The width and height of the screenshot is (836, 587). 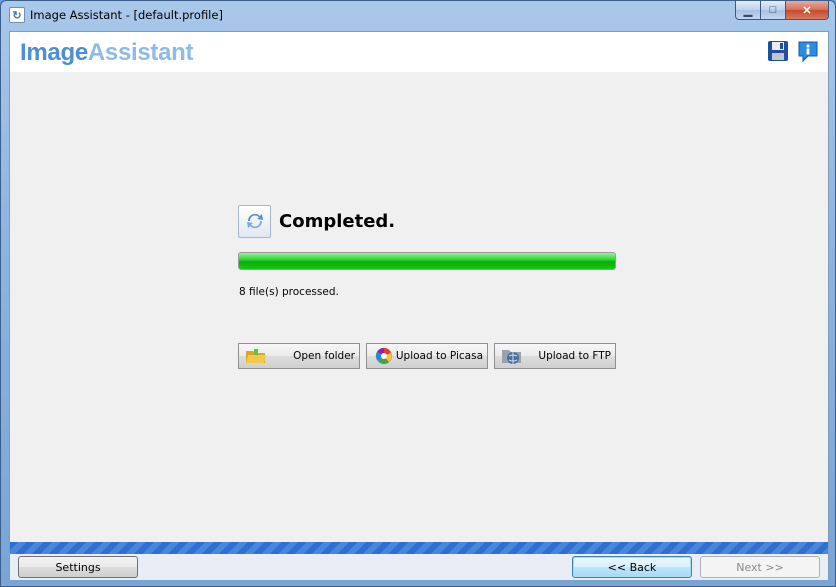 I want to click on status-row: Completed., so click(x=316, y=221).